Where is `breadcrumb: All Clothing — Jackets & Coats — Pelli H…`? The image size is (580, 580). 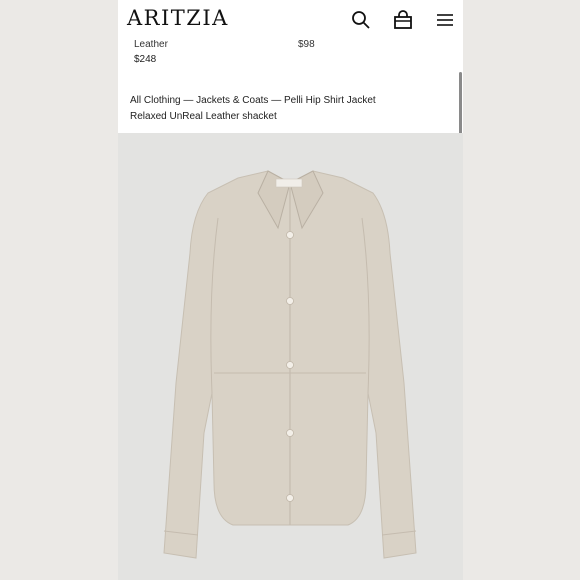
breadcrumb: All Clothing — Jackets & Coats — Pelli H… is located at coordinates (253, 100).